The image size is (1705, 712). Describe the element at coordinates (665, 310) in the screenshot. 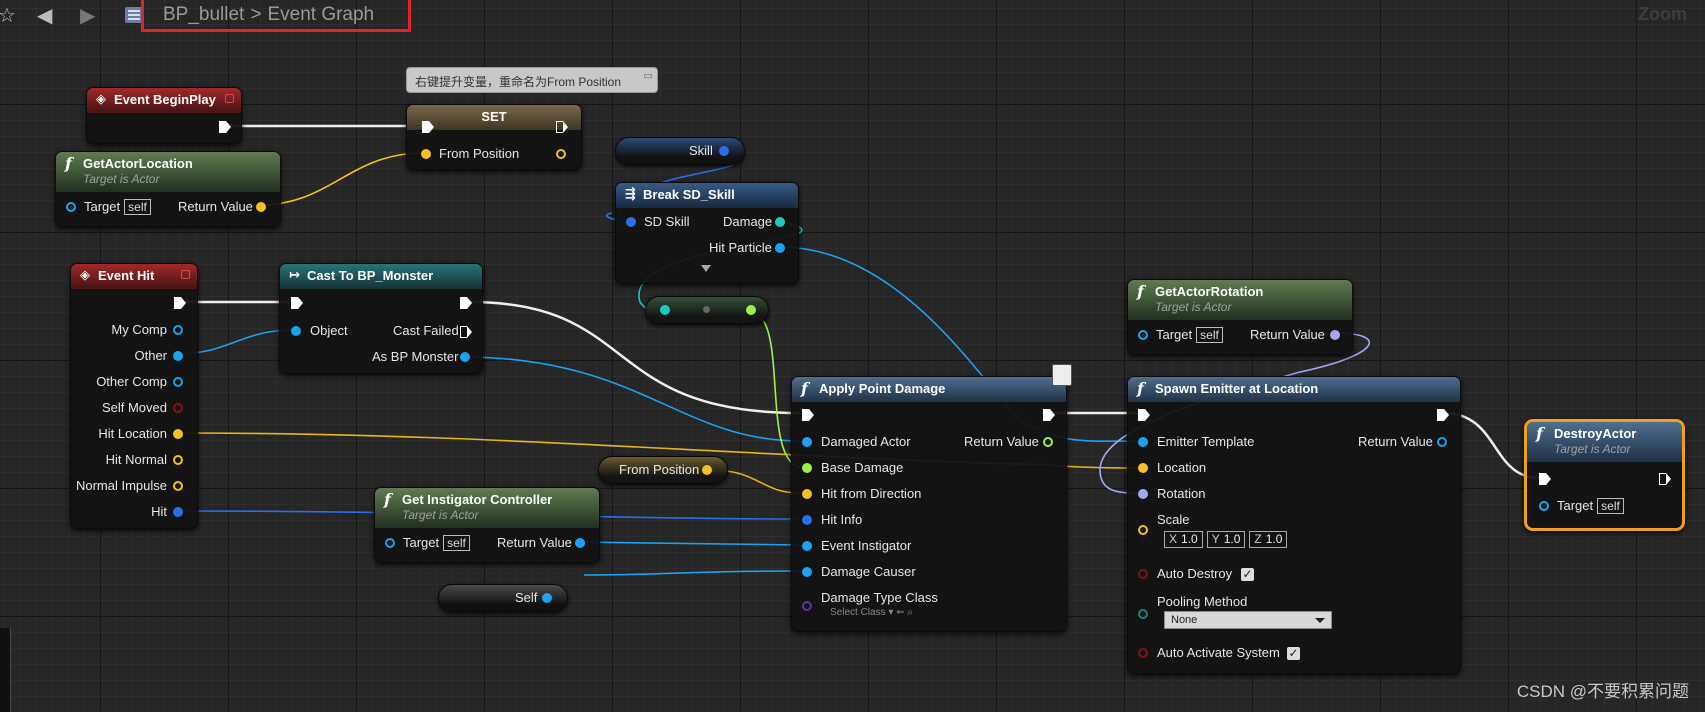

I see `conversion-in-pin` at that location.